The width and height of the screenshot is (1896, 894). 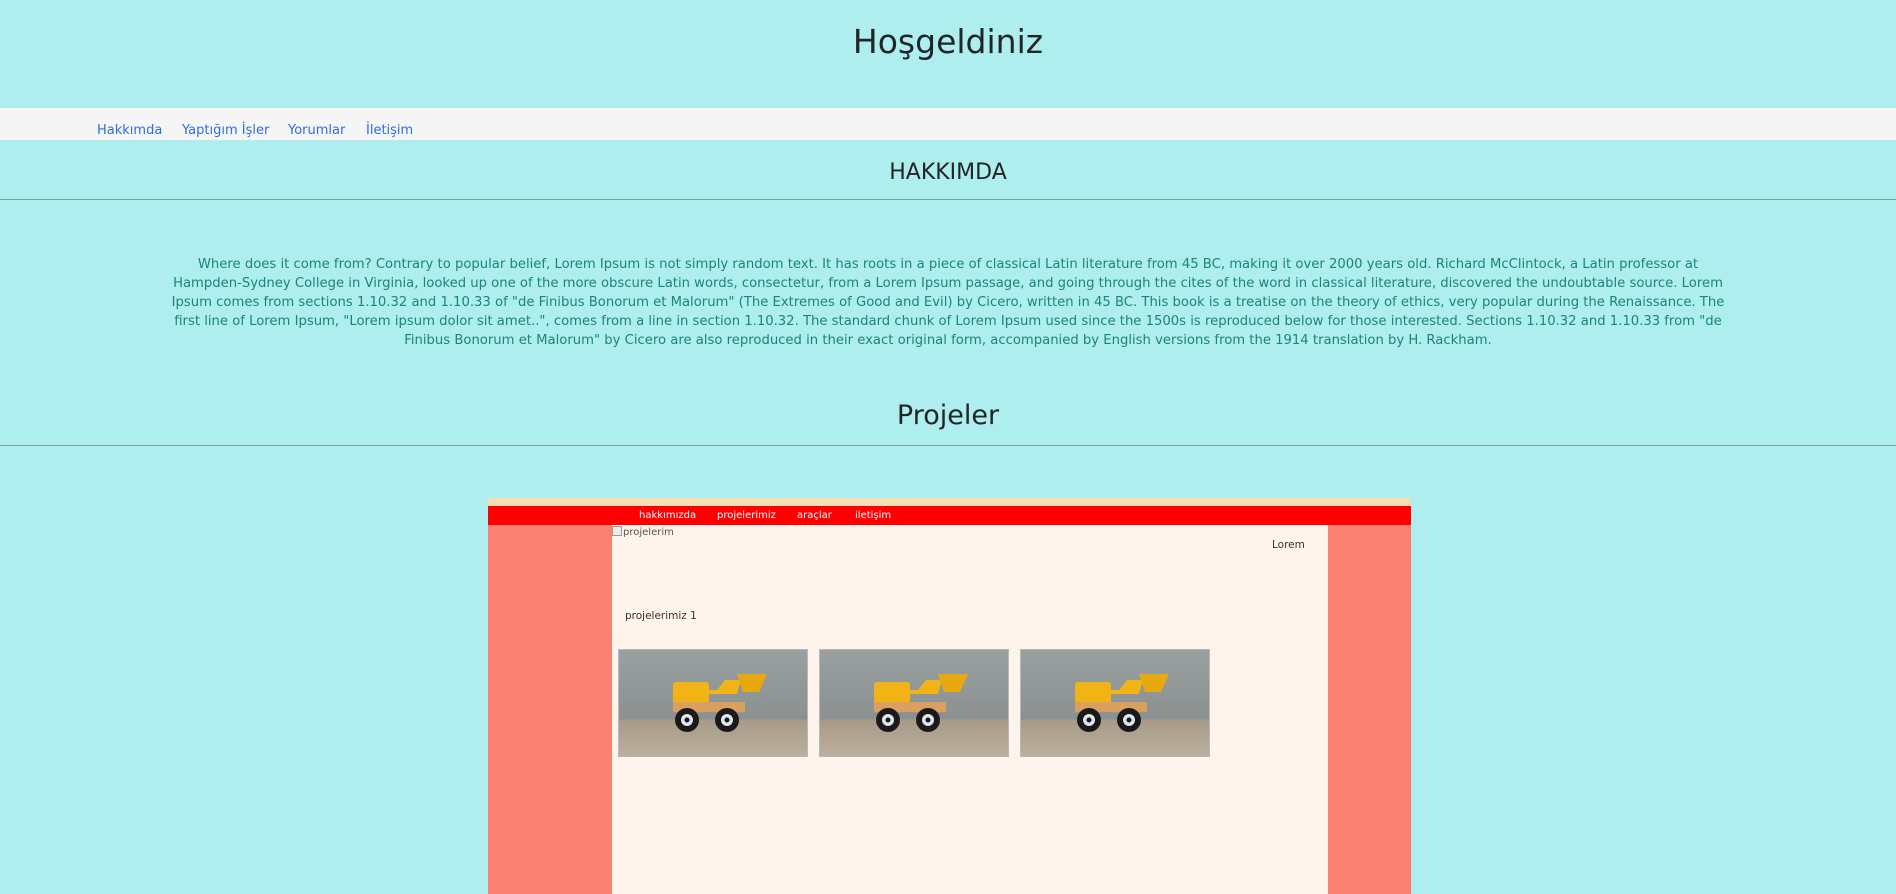 I want to click on preview-navbar: hakkımızda projelerimiz araçlar iletişim, so click(x=949, y=515).